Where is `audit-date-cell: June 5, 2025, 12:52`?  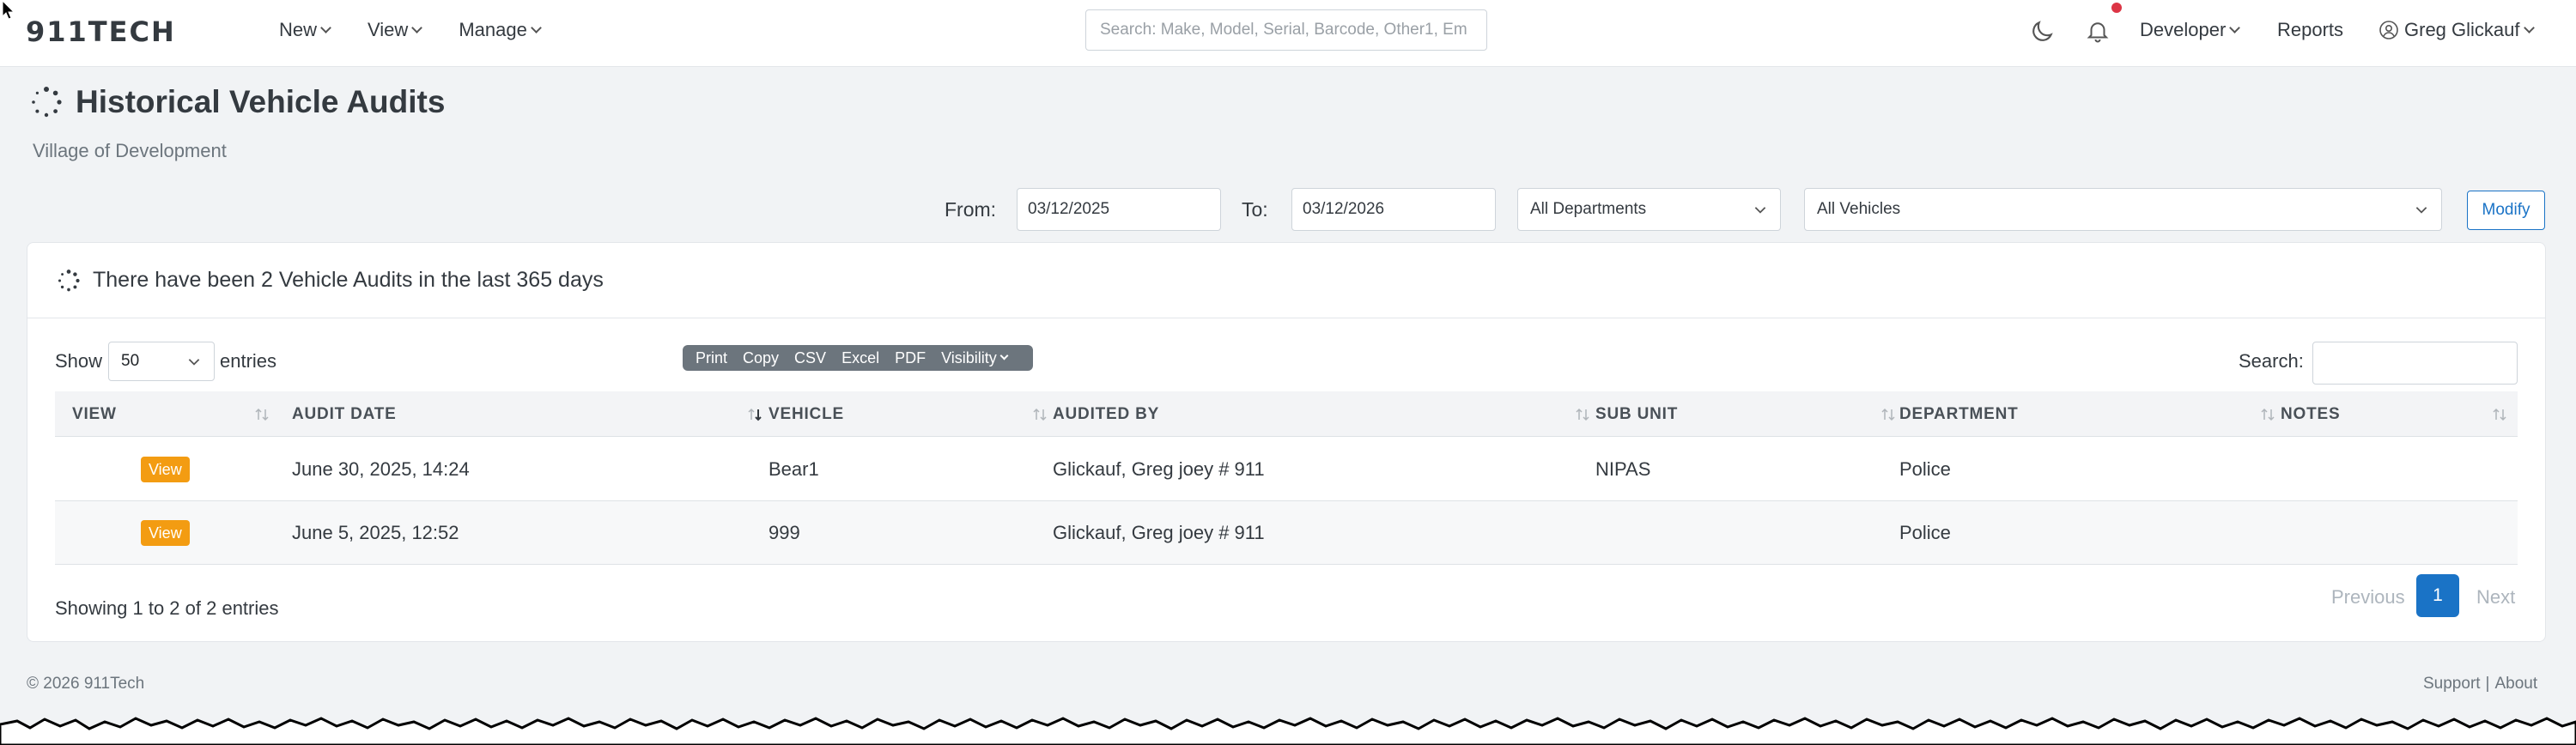
audit-date-cell: June 5, 2025, 12:52 is located at coordinates (376, 532).